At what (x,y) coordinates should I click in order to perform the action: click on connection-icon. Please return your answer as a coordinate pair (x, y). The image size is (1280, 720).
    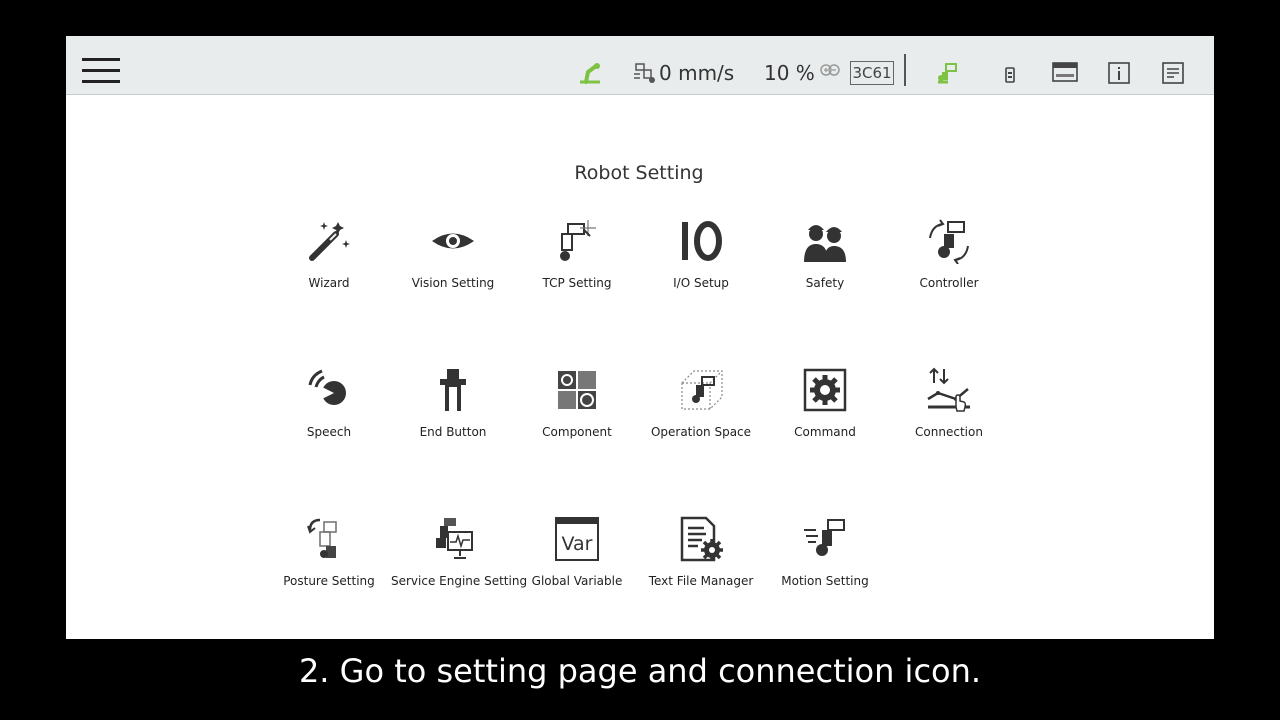
    Looking at the image, I should click on (948, 389).